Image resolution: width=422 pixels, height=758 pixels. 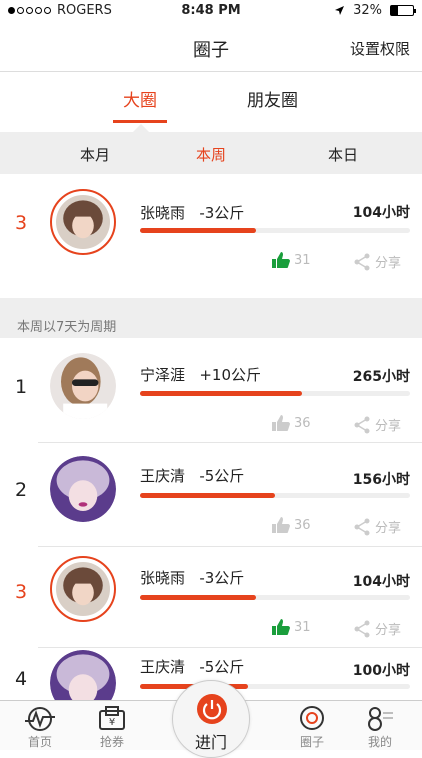 I want to click on tab-home: 首页, so click(x=40, y=727).